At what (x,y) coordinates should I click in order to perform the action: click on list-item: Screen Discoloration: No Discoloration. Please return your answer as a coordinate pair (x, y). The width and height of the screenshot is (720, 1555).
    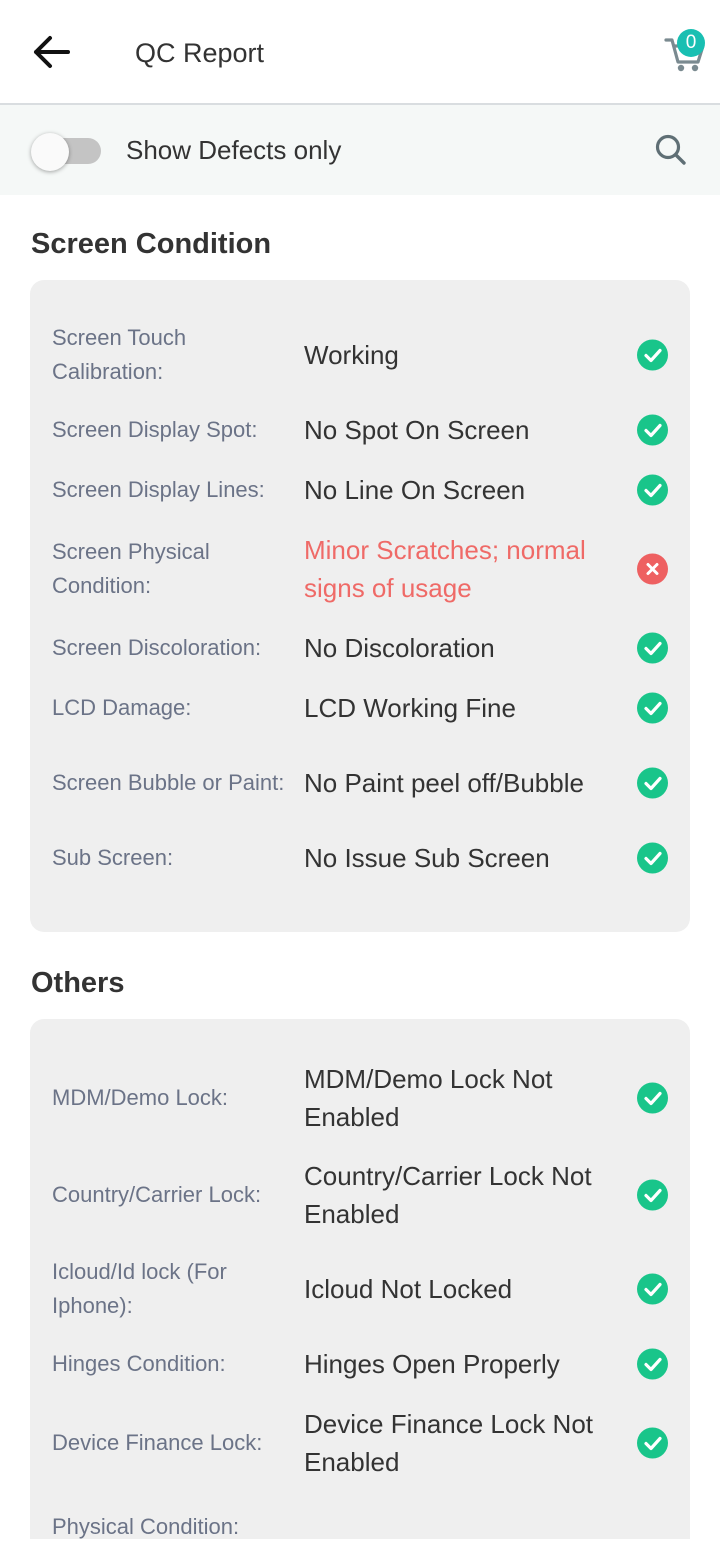
    Looking at the image, I should click on (360, 648).